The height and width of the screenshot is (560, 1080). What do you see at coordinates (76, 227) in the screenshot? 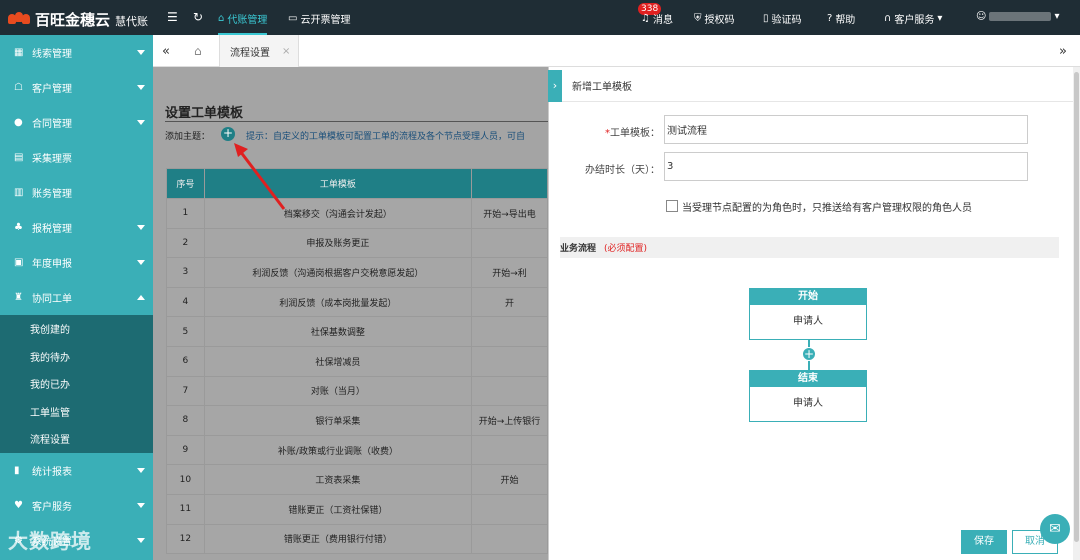
I see `sidebar-item-tax: ♣ 报税管理` at bounding box center [76, 227].